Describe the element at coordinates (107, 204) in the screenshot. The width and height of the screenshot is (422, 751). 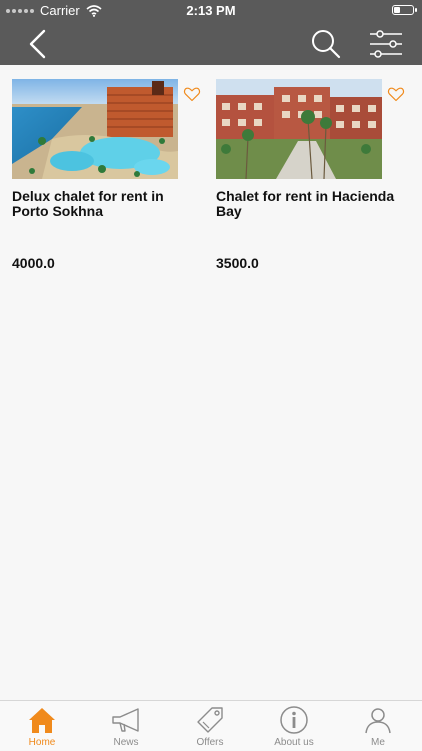
I see `listing-title: Delux chalet for rent in Porto Sokhna` at that location.